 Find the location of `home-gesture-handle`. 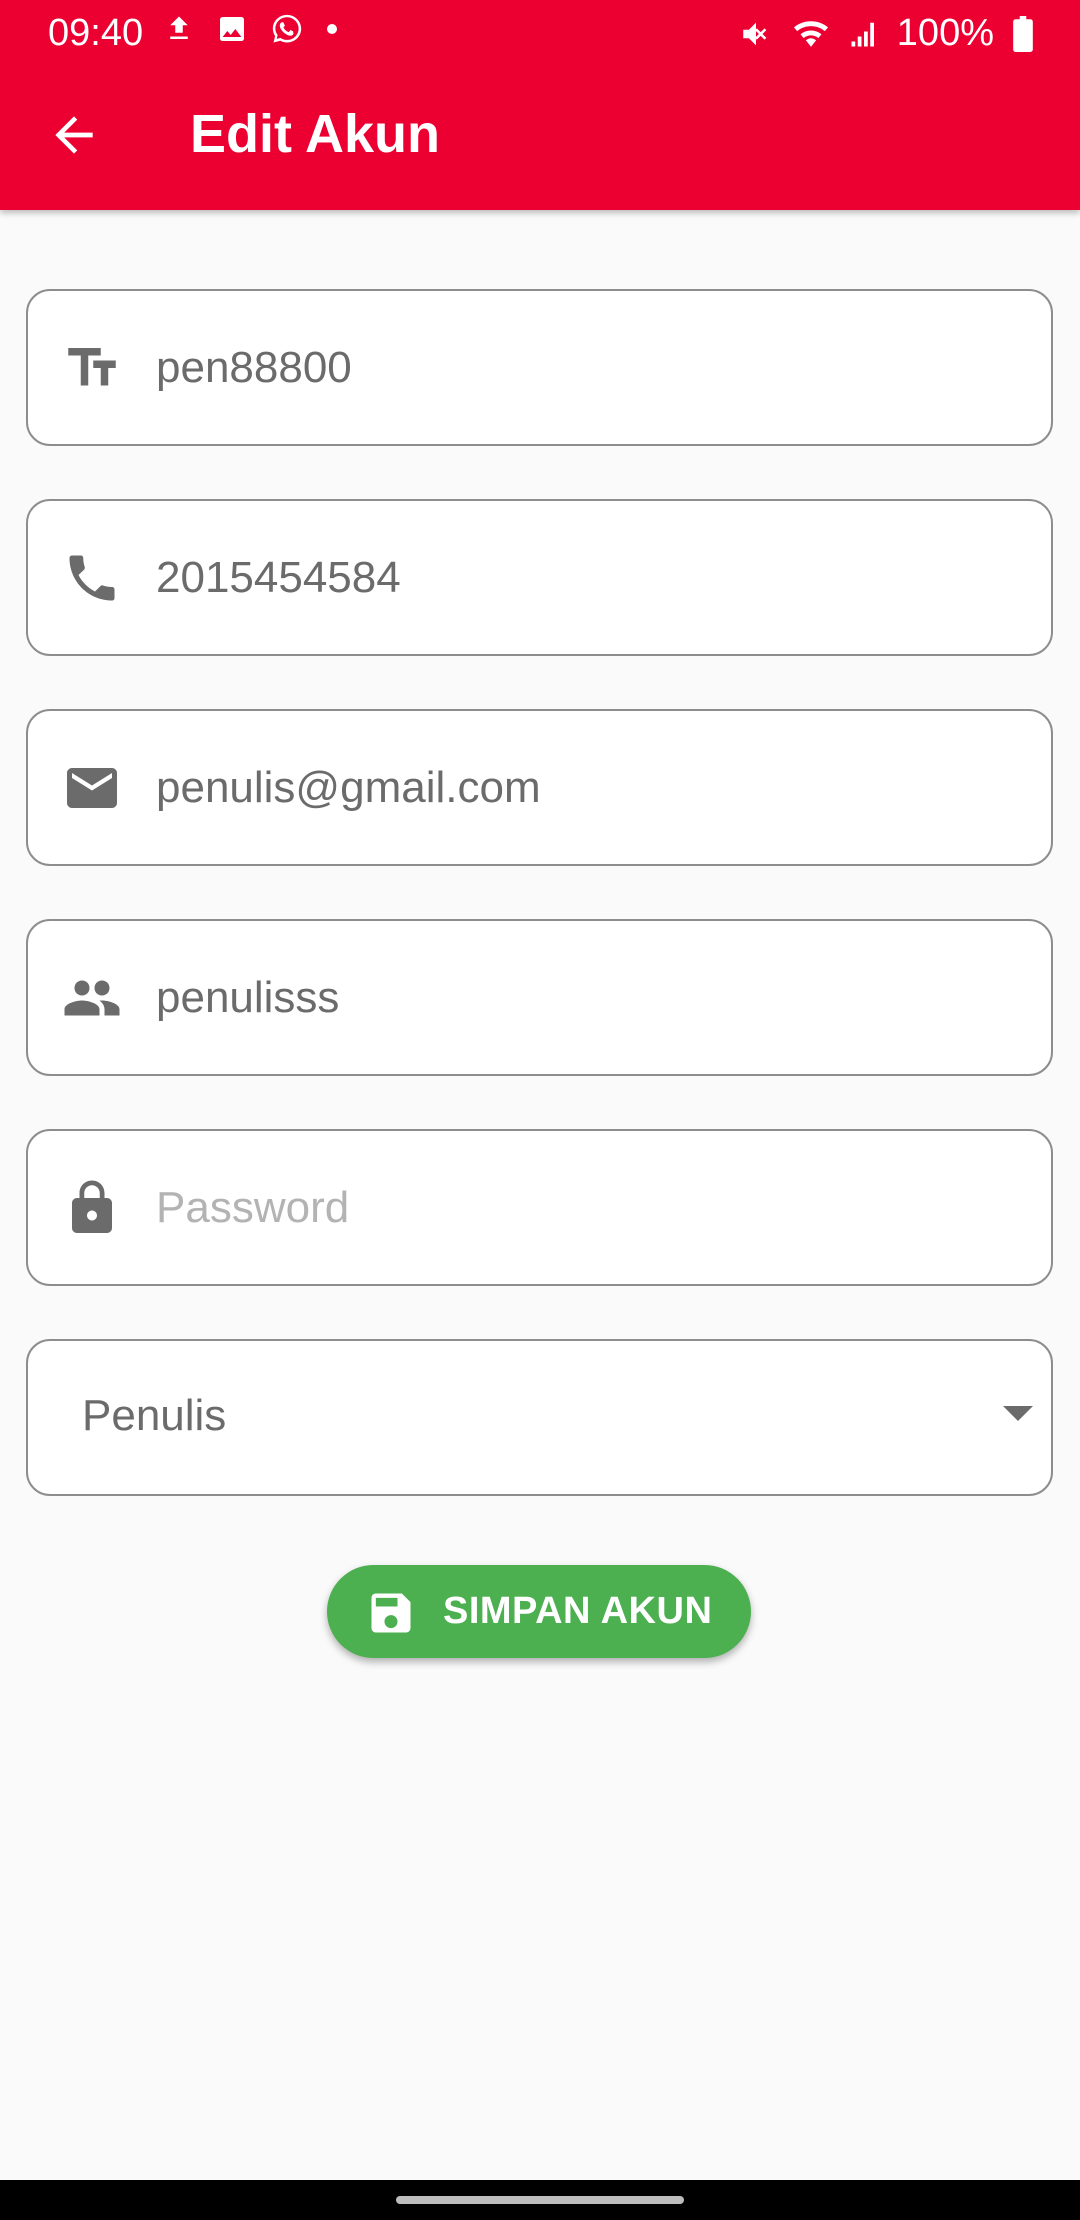

home-gesture-handle is located at coordinates (540, 2200).